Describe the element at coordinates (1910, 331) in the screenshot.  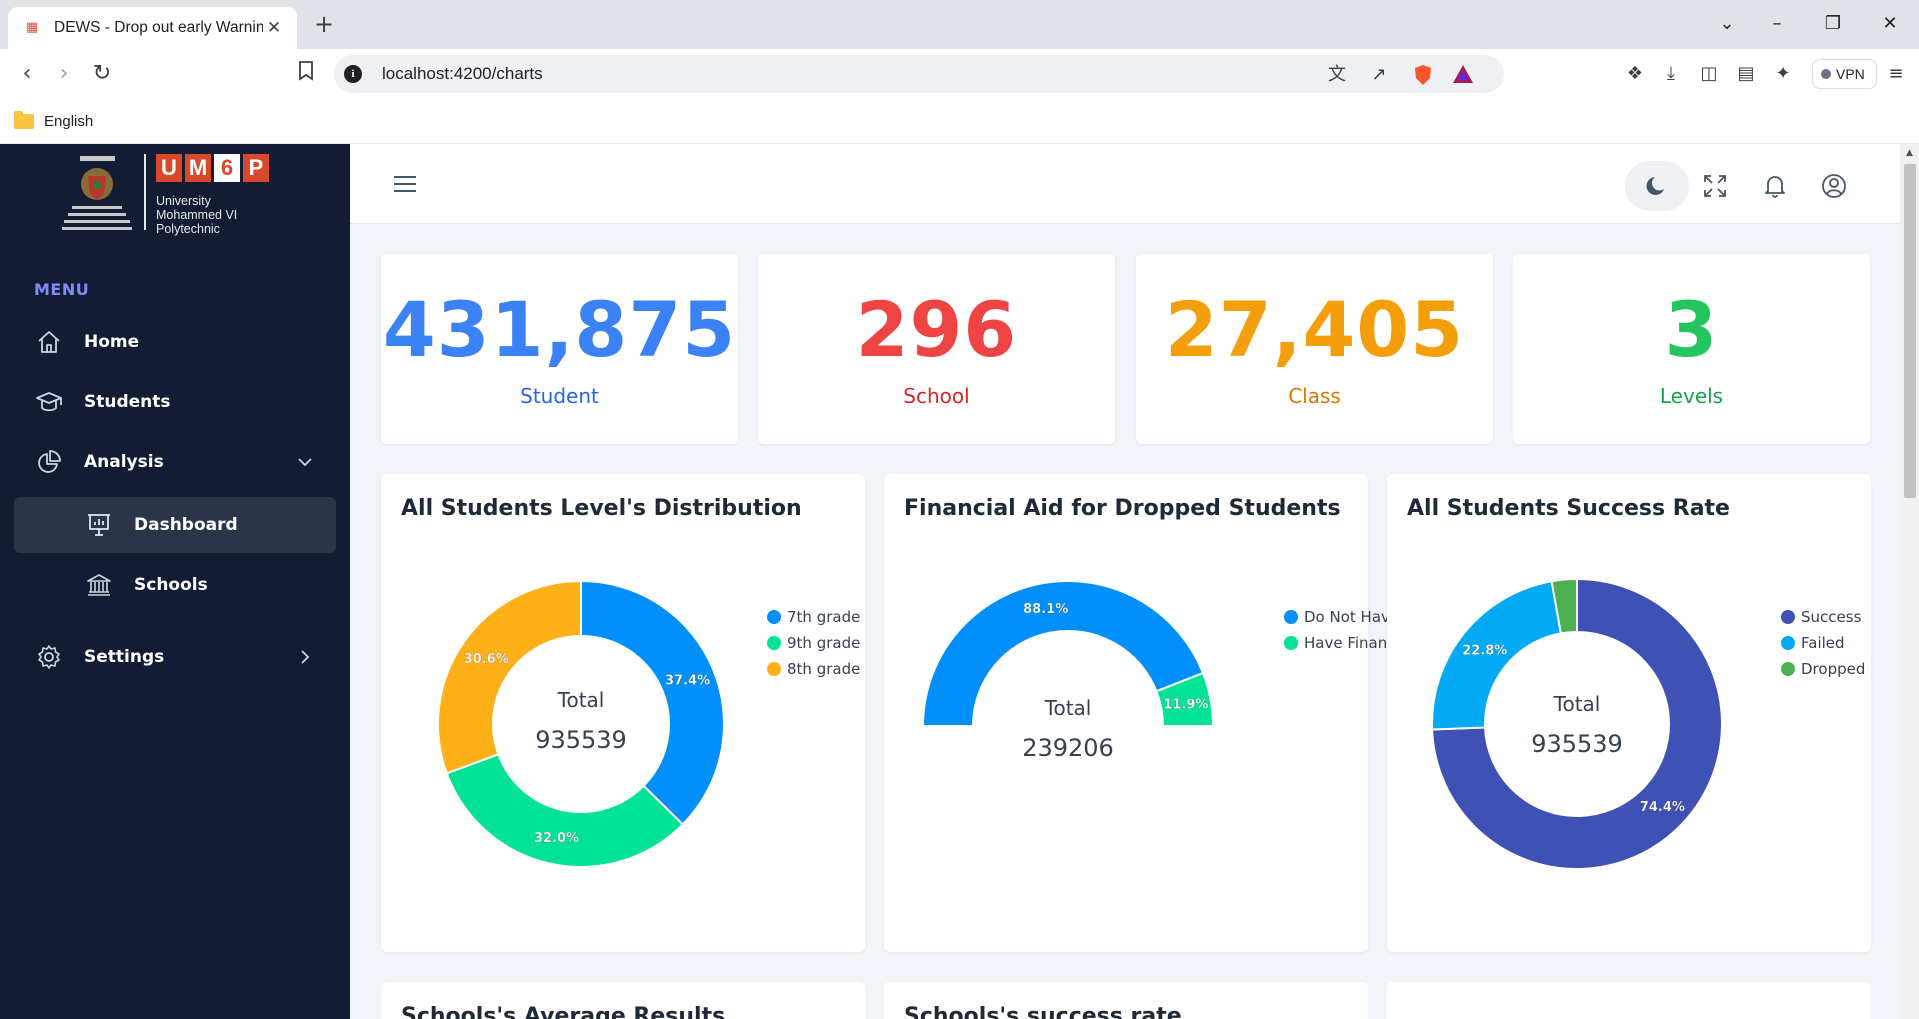
I see `page-scrollbar-thumb` at that location.